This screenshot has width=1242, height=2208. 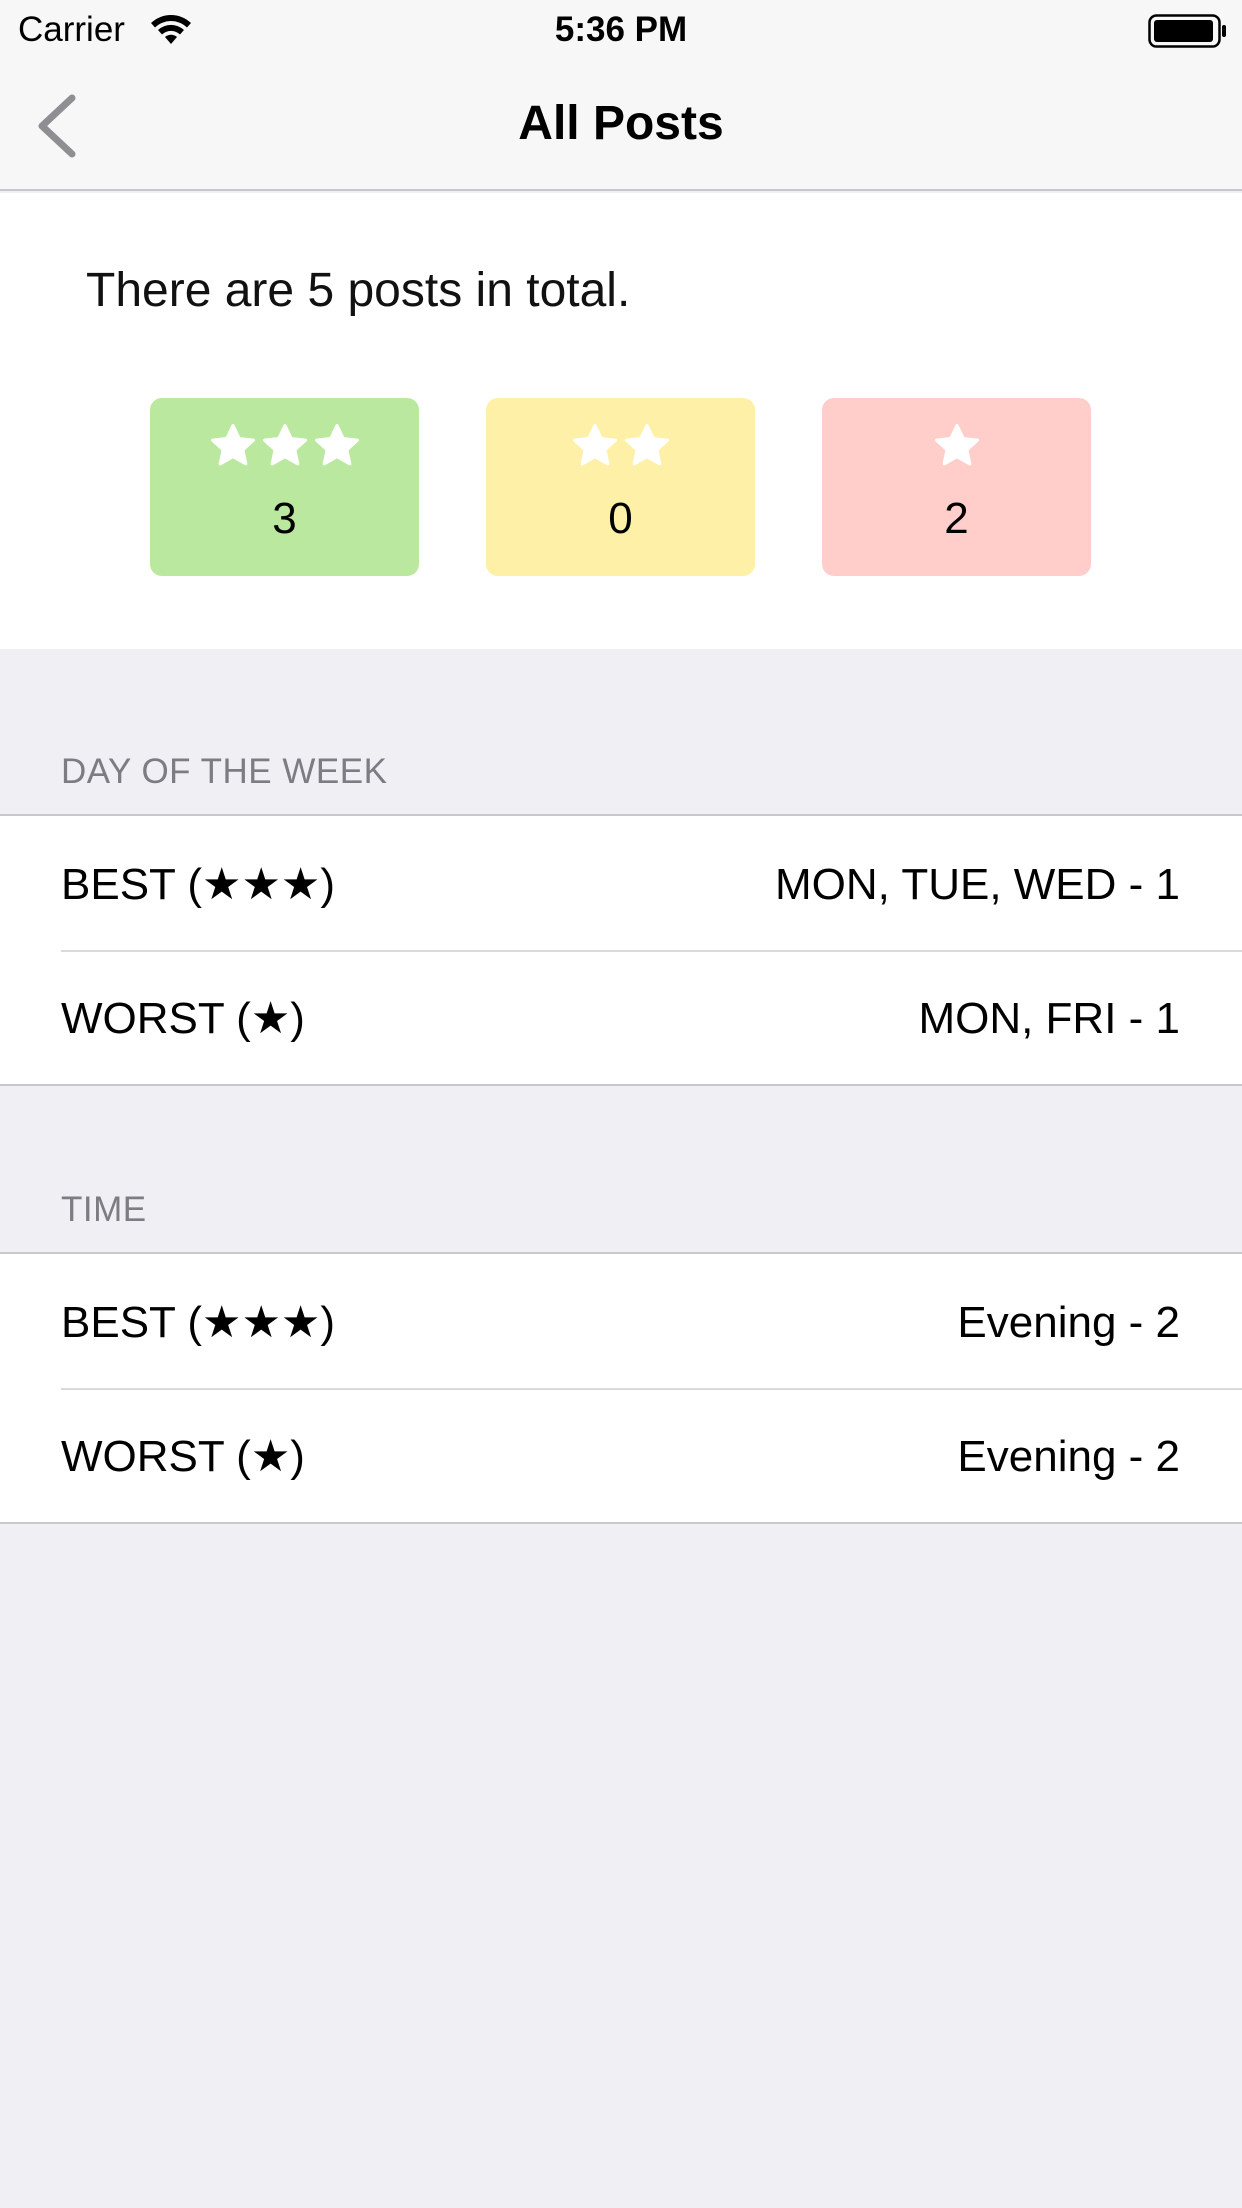 What do you see at coordinates (956, 518) in the screenshot?
I see `one-star-count: 2` at bounding box center [956, 518].